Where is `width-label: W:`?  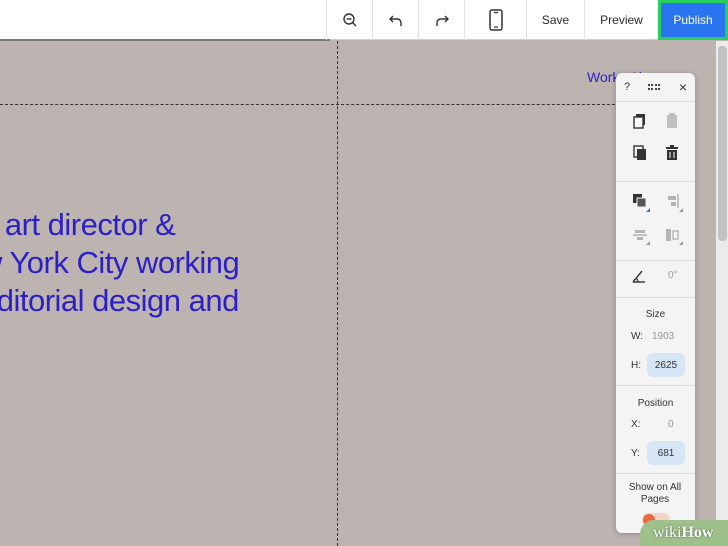
width-label: W: is located at coordinates (637, 336).